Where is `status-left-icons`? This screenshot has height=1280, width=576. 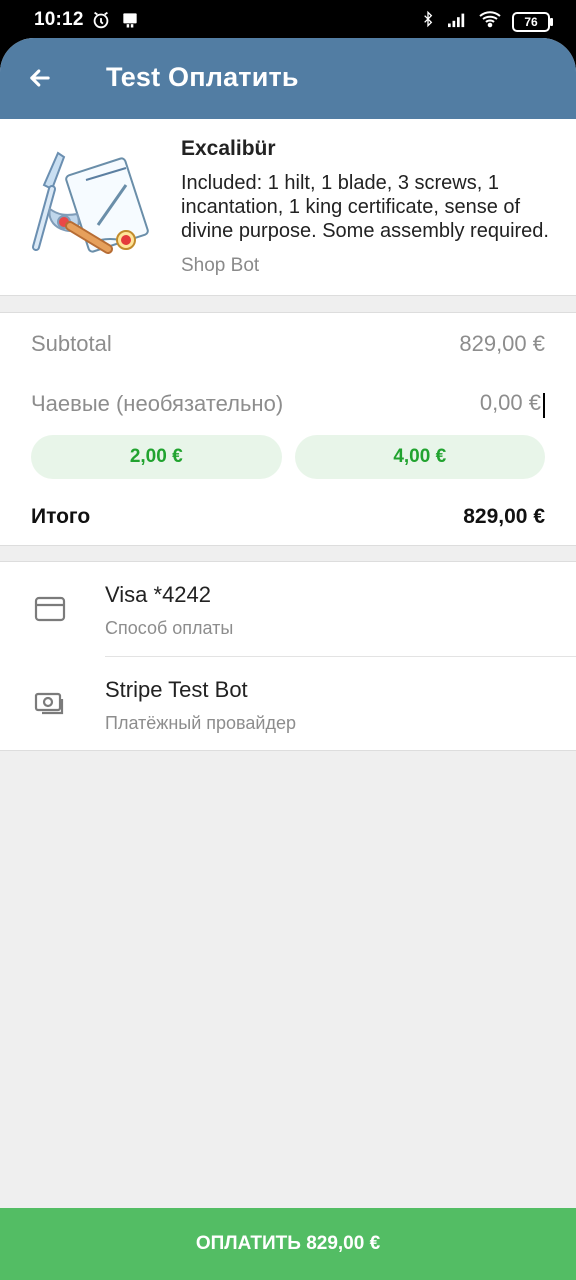 status-left-icons is located at coordinates (115, 22).